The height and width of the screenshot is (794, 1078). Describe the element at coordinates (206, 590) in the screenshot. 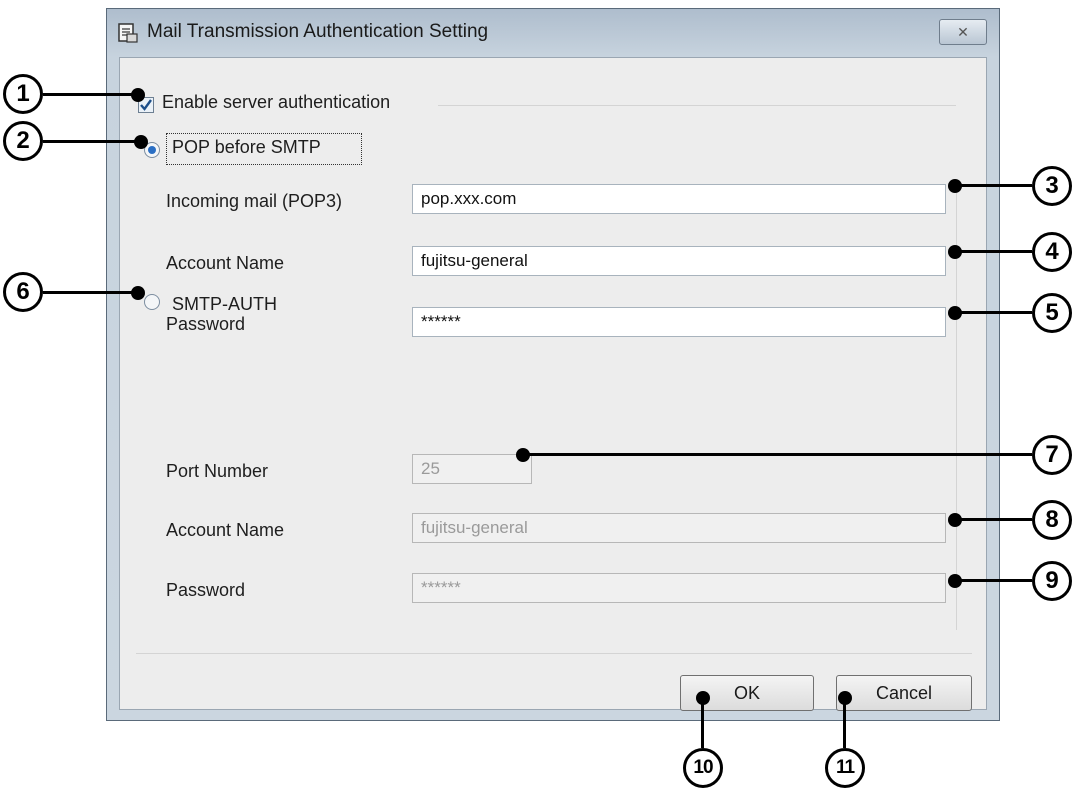

I see `smtp-password-label: Password` at that location.